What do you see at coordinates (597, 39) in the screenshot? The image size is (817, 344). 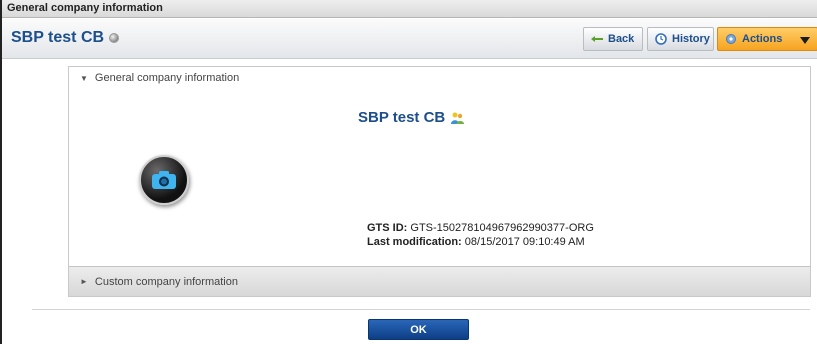 I see `back-arrow-icon` at bounding box center [597, 39].